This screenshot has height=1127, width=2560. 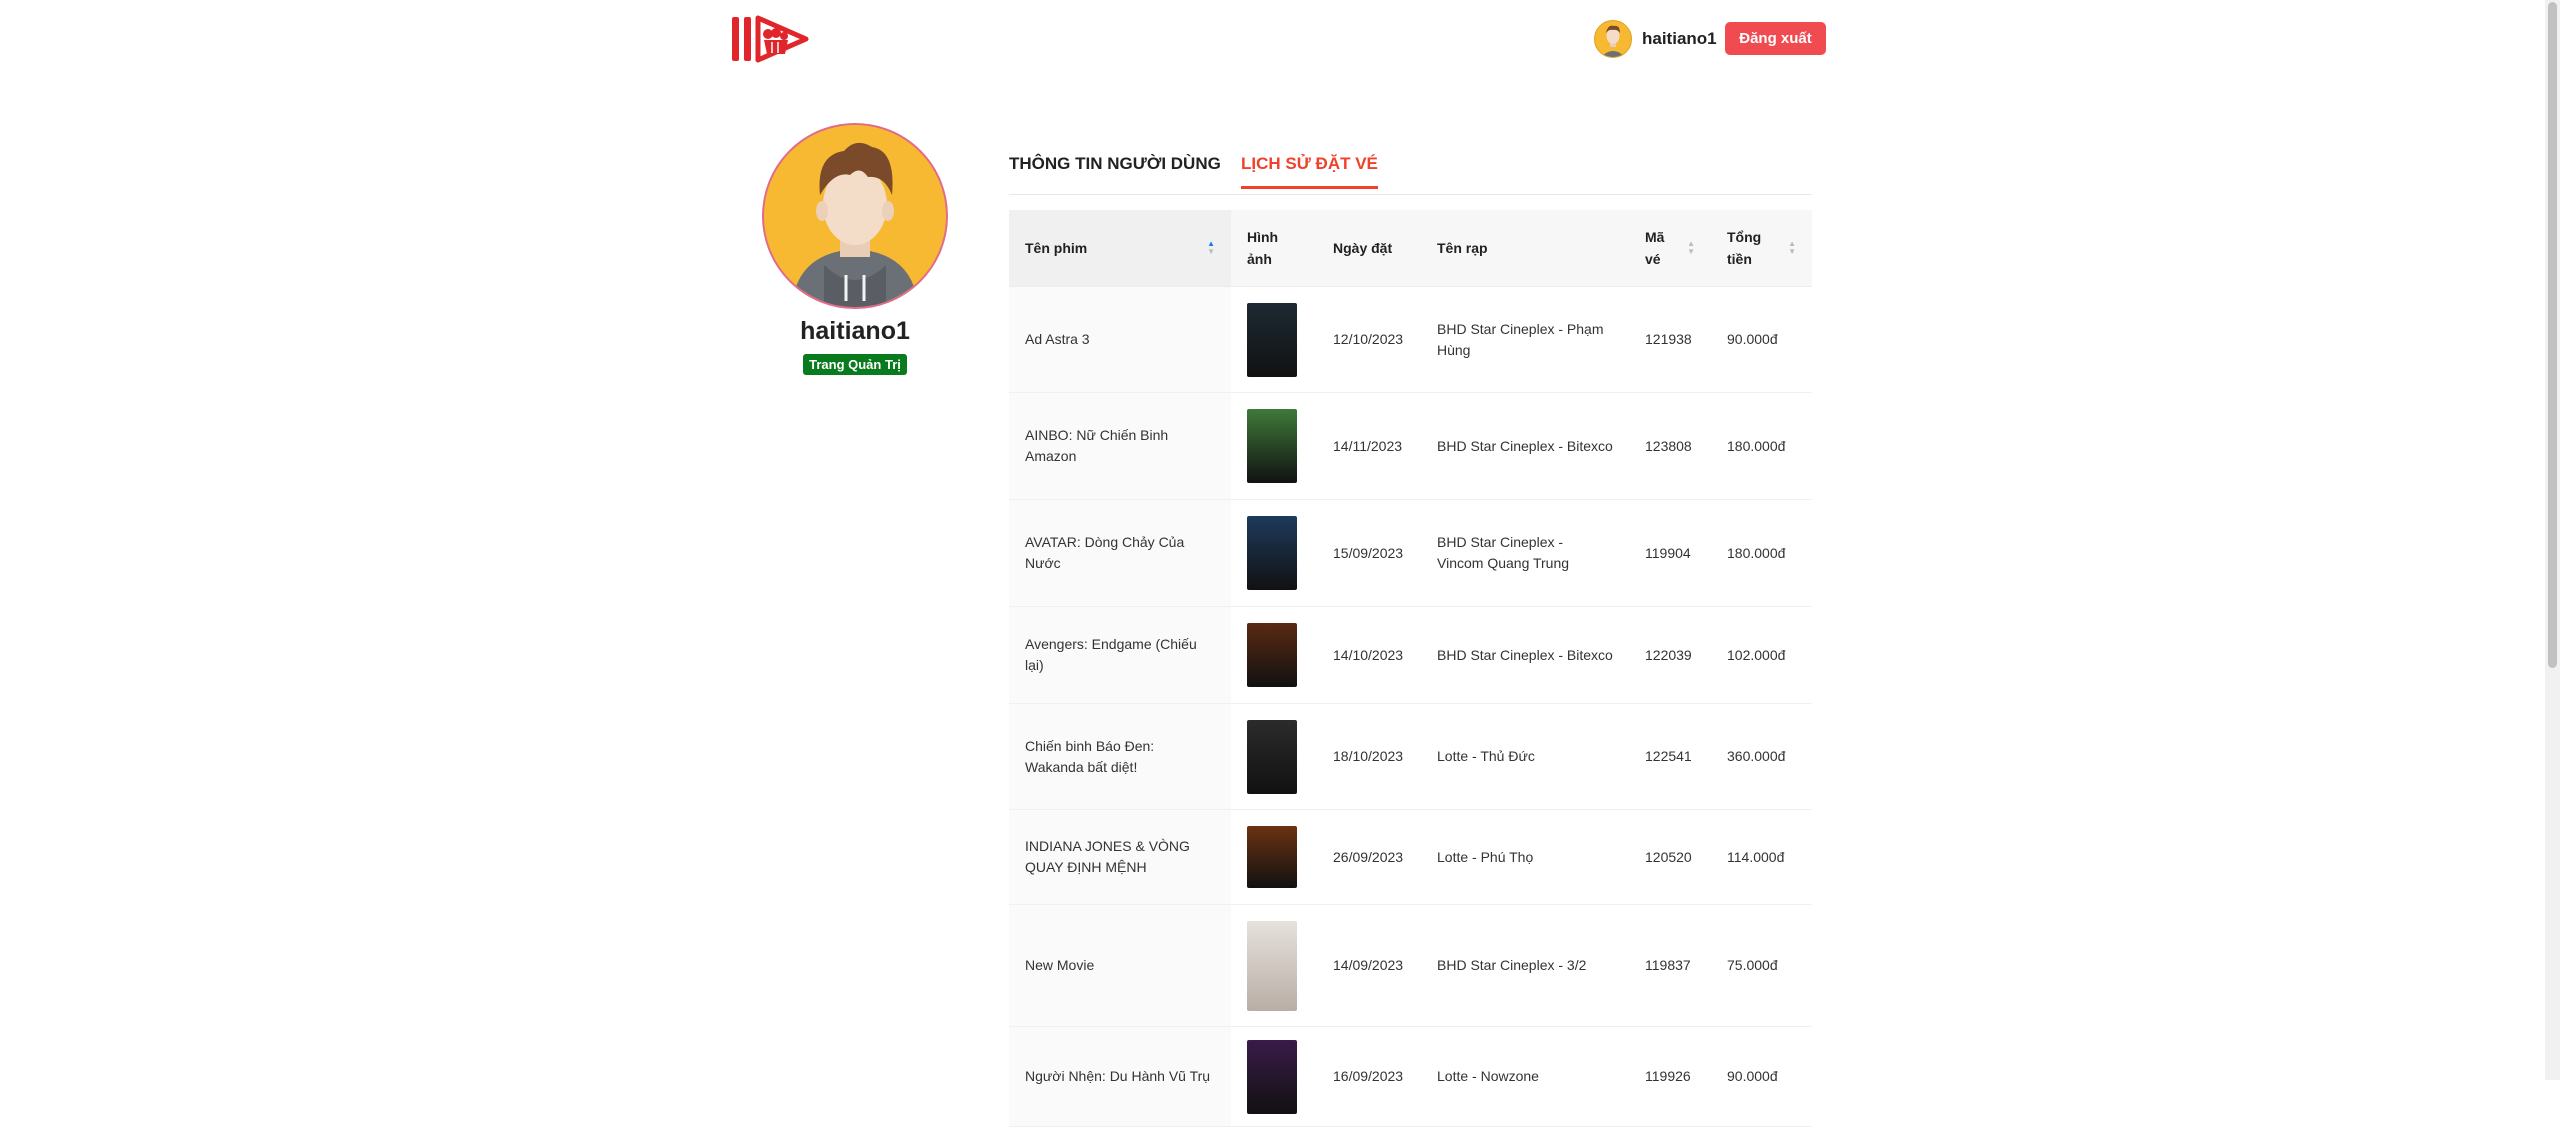 What do you see at coordinates (1369, 756) in the screenshot?
I see `cell-date: 18/10/2023` at bounding box center [1369, 756].